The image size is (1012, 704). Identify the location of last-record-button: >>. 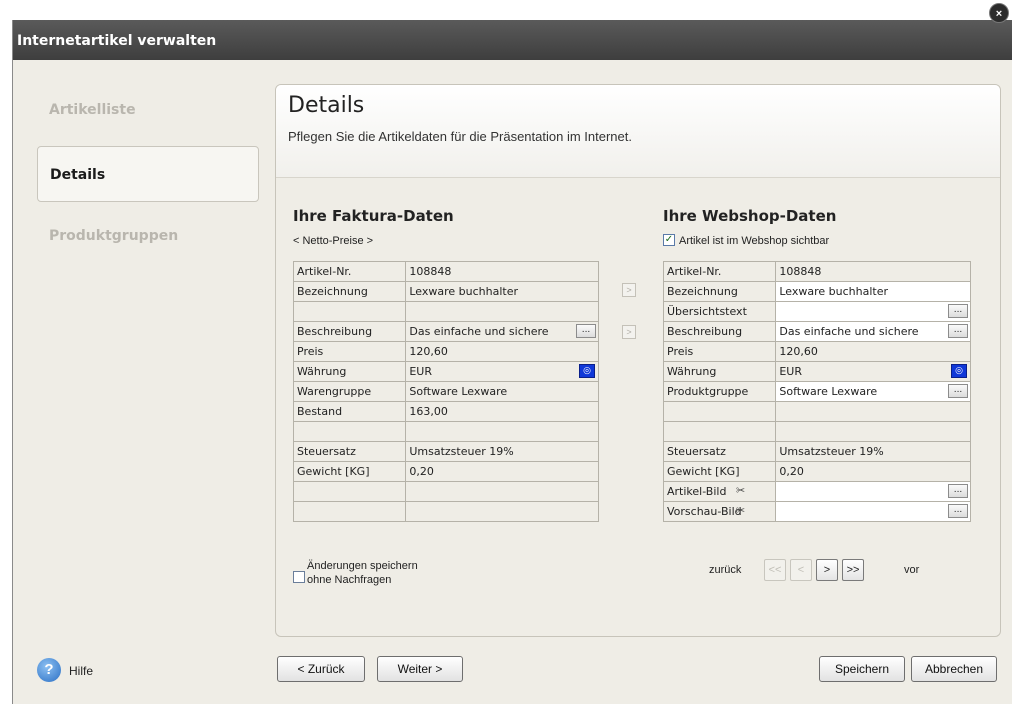
(853, 570).